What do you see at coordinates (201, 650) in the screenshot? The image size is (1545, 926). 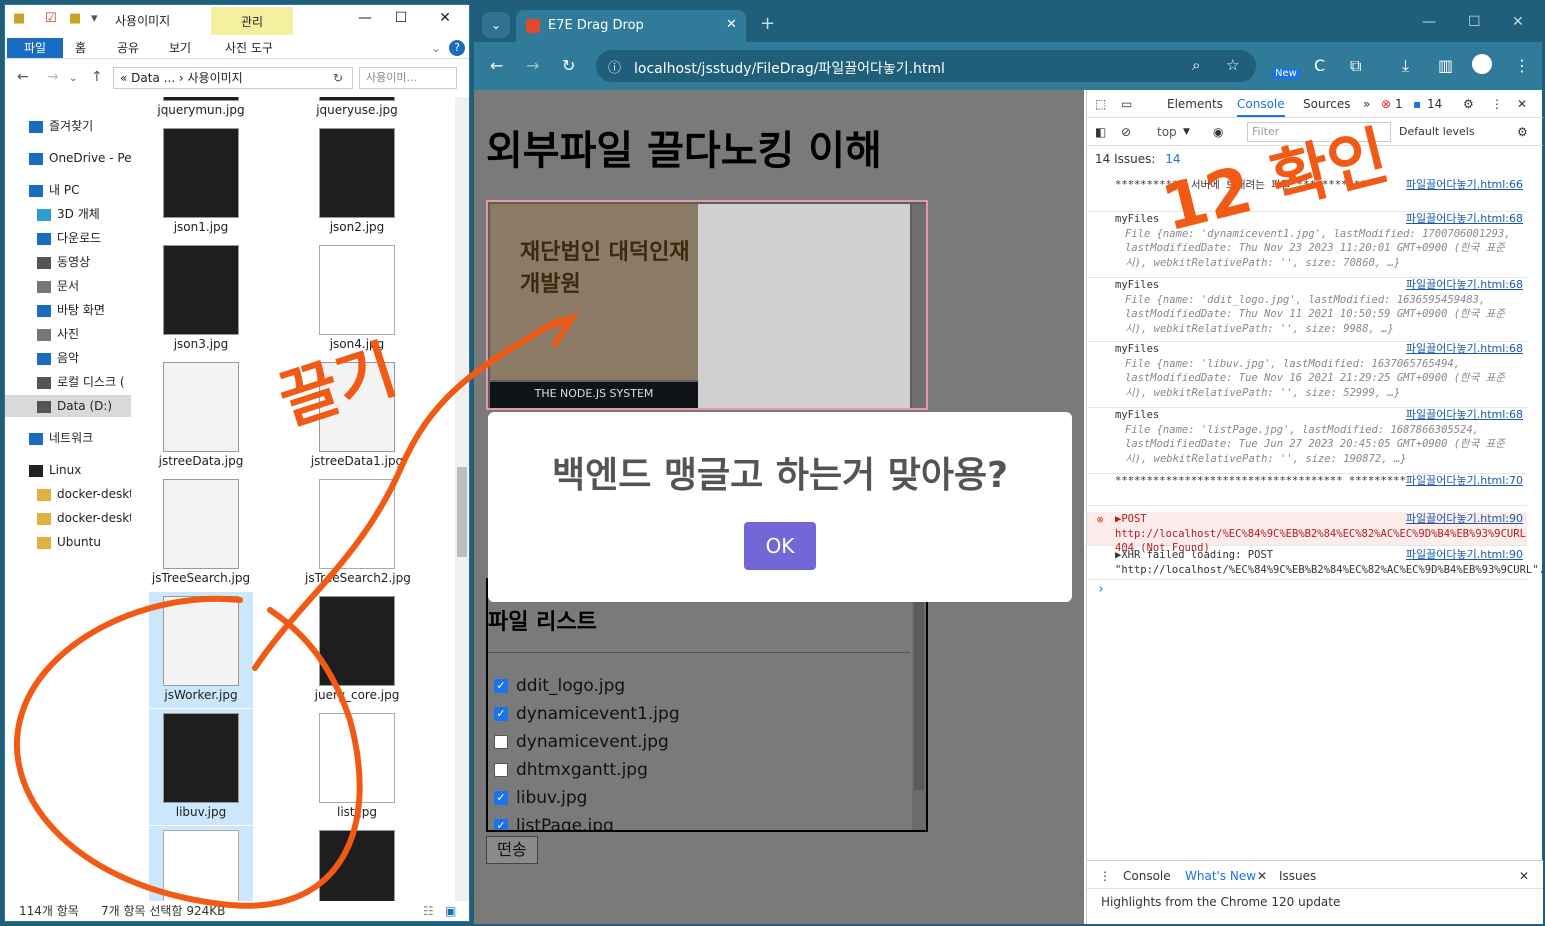 I see `file-item: jsWorker.jpg` at bounding box center [201, 650].